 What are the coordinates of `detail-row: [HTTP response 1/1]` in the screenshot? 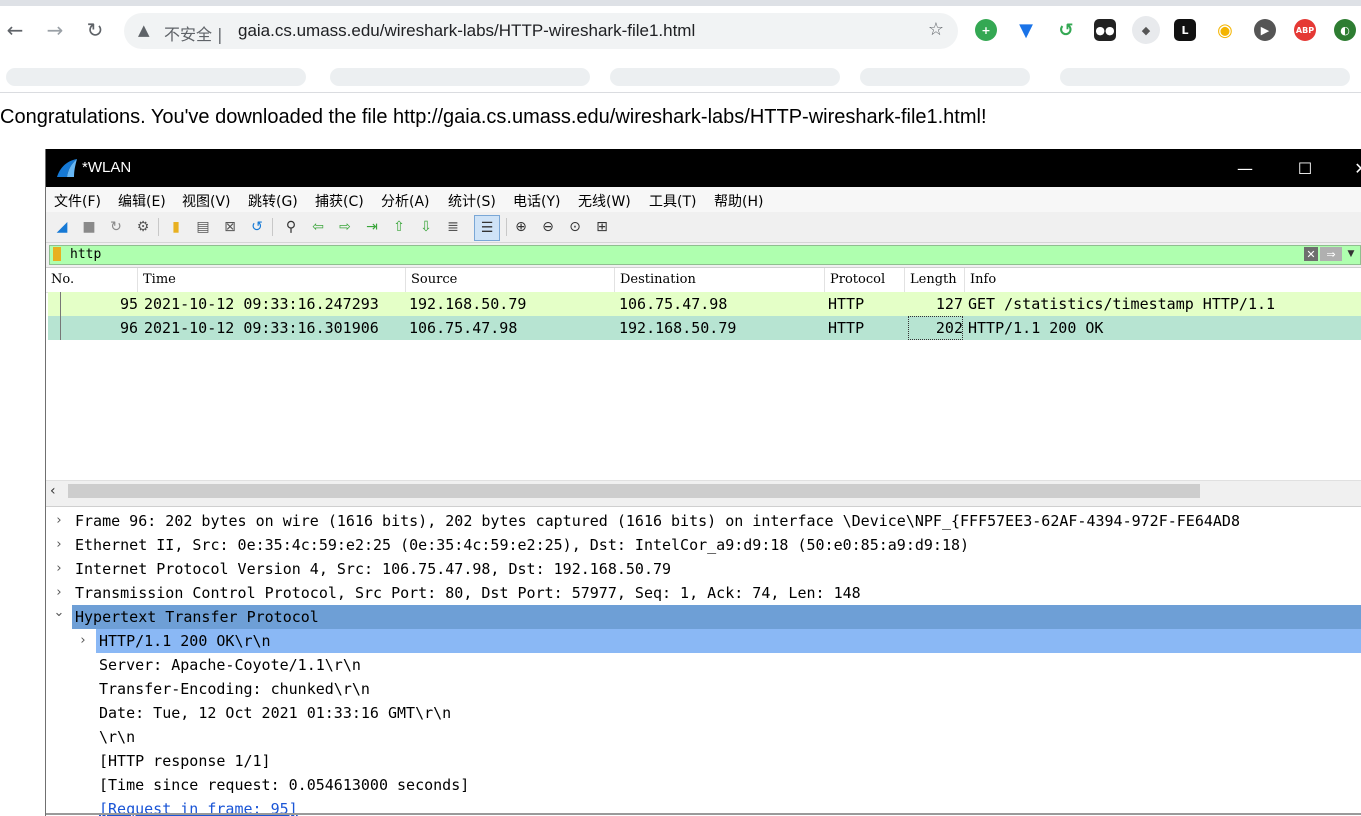 It's located at (703, 761).